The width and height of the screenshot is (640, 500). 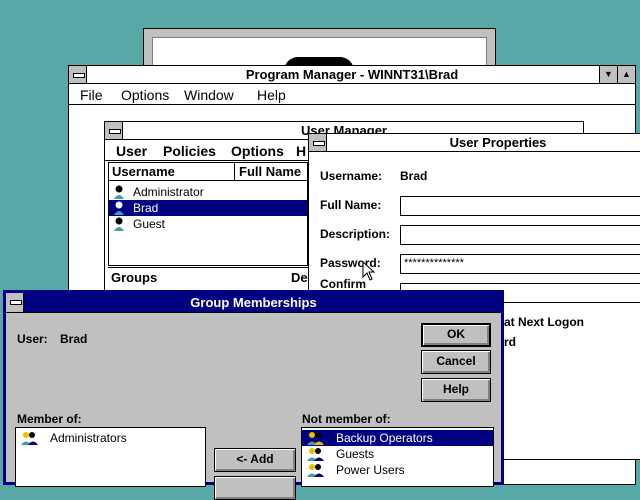 I want to click on group-memberships-title: Group Memberships, so click(x=253, y=302).